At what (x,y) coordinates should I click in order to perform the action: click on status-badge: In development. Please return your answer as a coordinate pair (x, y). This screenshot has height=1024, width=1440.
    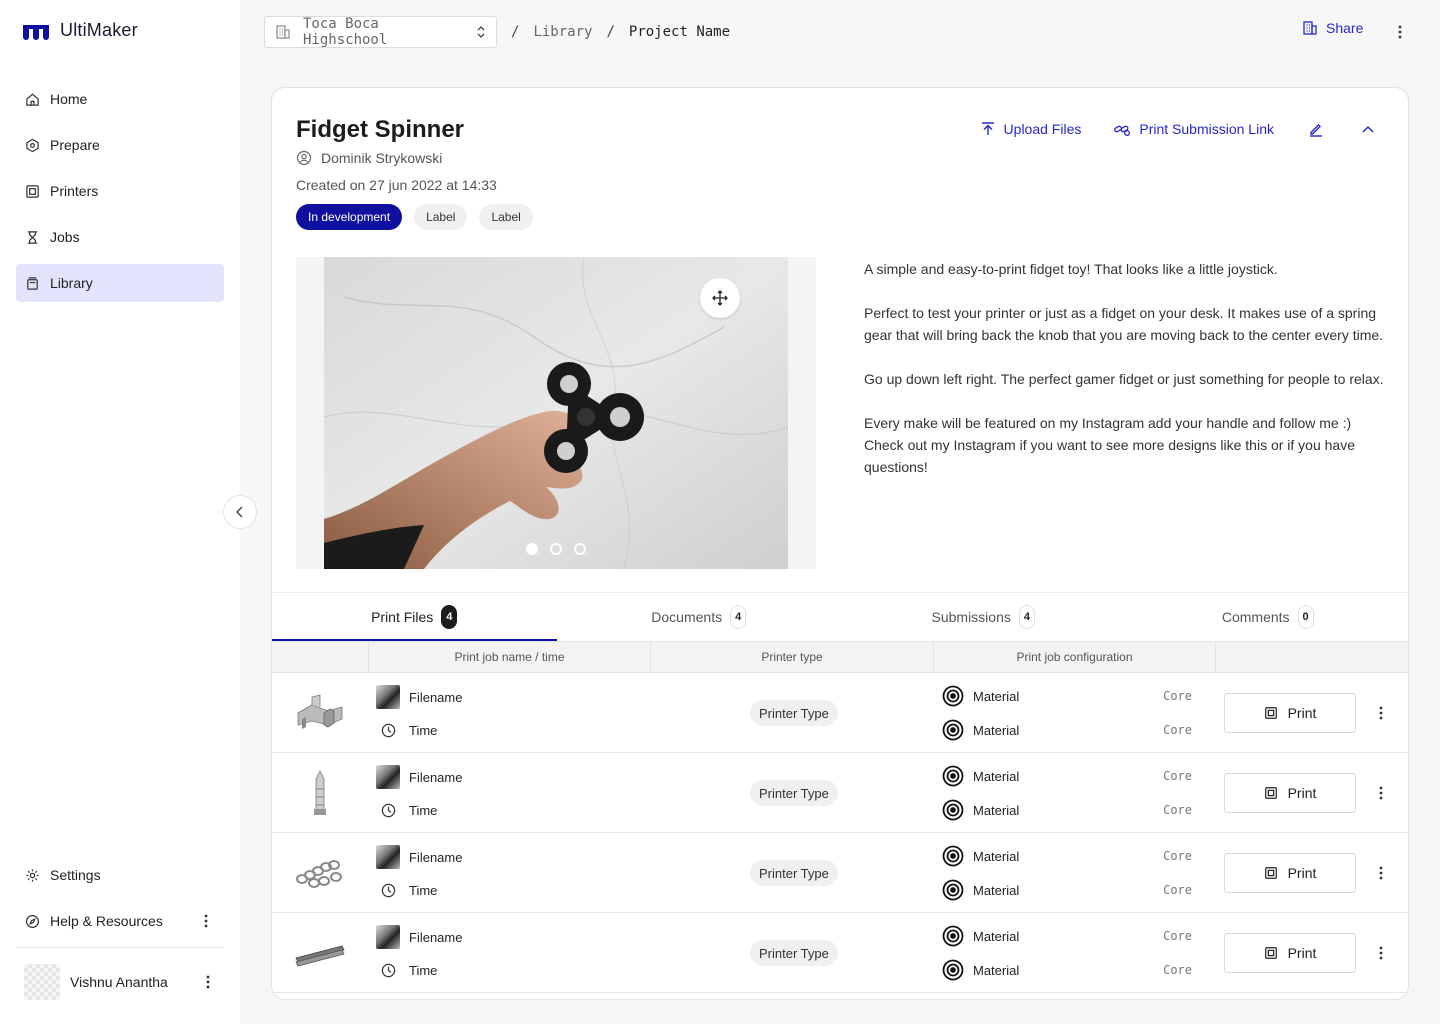
    Looking at the image, I should click on (349, 217).